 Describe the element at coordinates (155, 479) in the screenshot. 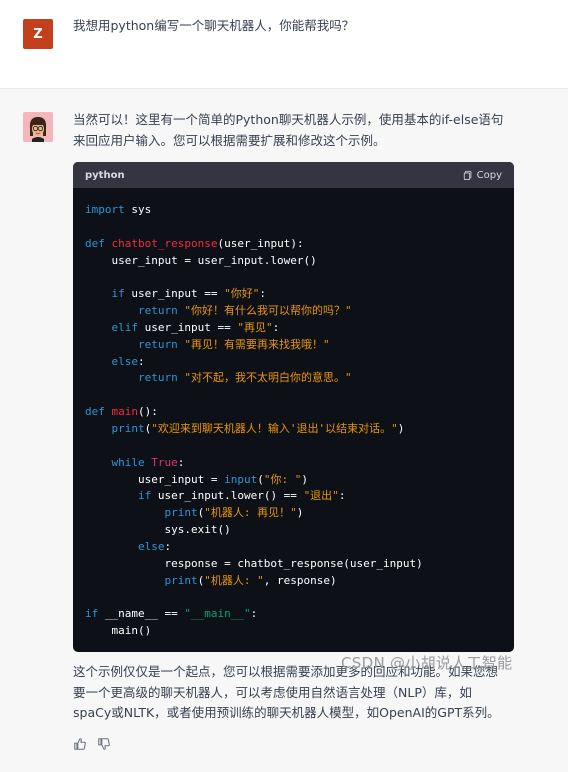

I see `code-token: user_input =` at that location.